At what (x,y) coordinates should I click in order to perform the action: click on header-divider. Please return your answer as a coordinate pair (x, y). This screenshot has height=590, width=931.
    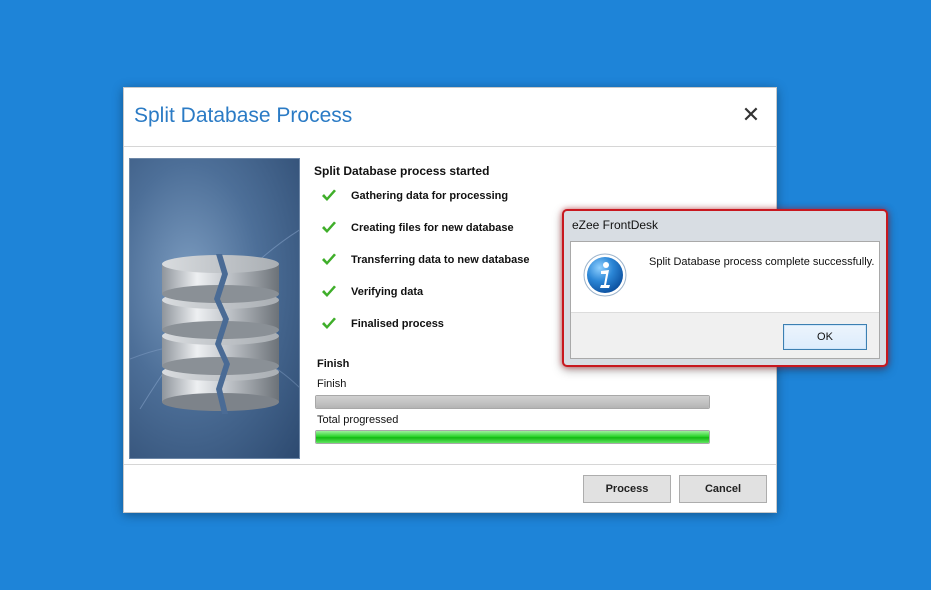
    Looking at the image, I should click on (450, 146).